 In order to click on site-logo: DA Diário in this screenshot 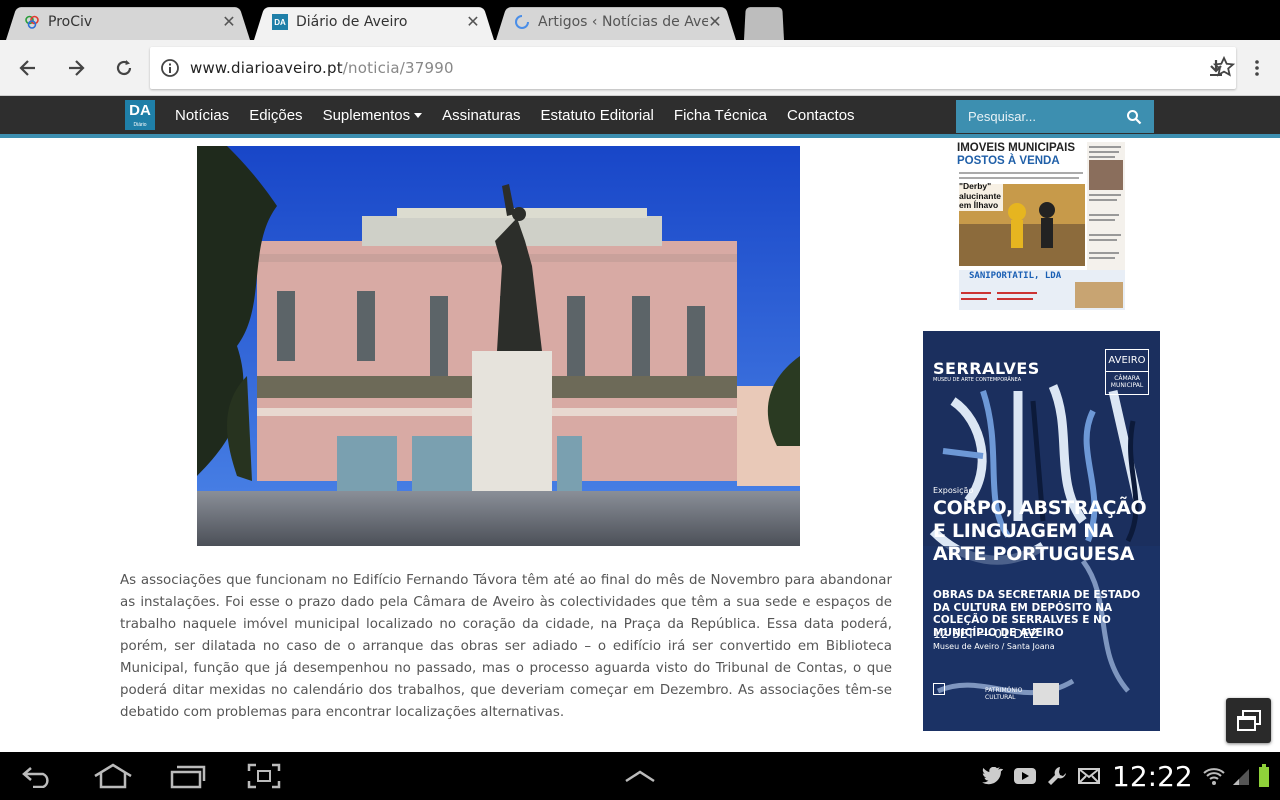, I will do `click(140, 115)`.